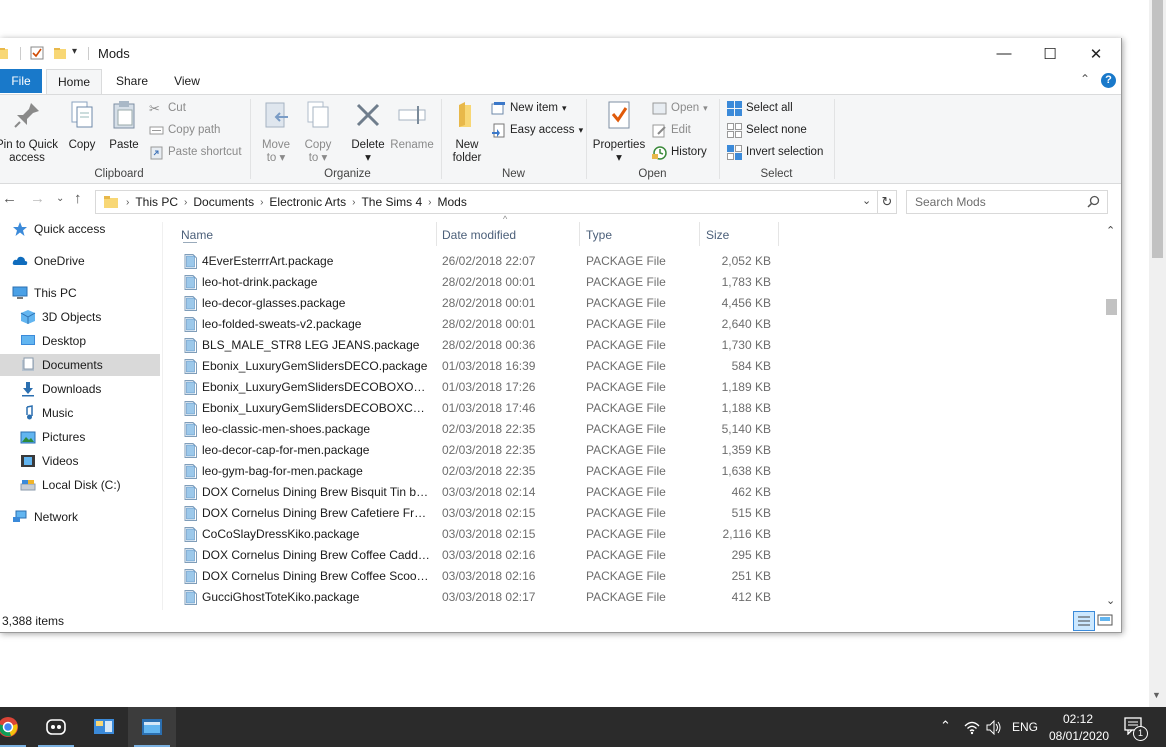 This screenshot has height=747, width=1166. What do you see at coordinates (184, 130) in the screenshot?
I see `copy-path-button: Copy path` at bounding box center [184, 130].